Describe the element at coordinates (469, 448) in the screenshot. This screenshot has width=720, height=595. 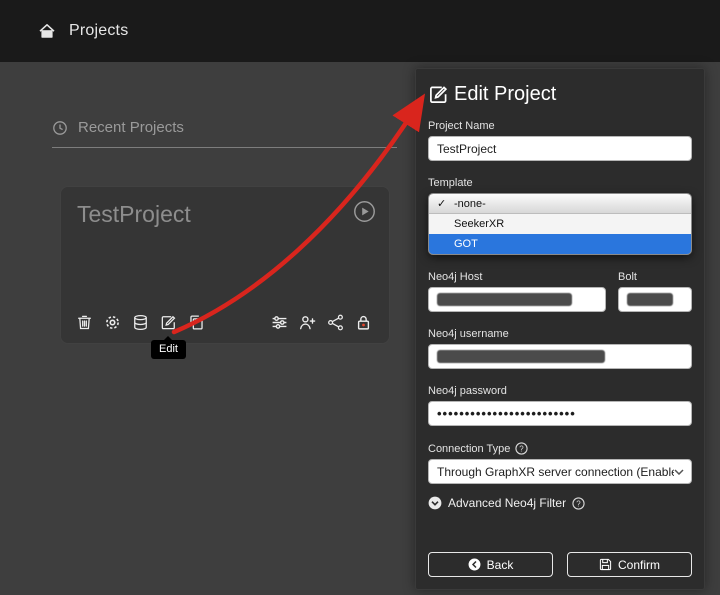
I see `connection-type-label-text: Connection Type` at that location.